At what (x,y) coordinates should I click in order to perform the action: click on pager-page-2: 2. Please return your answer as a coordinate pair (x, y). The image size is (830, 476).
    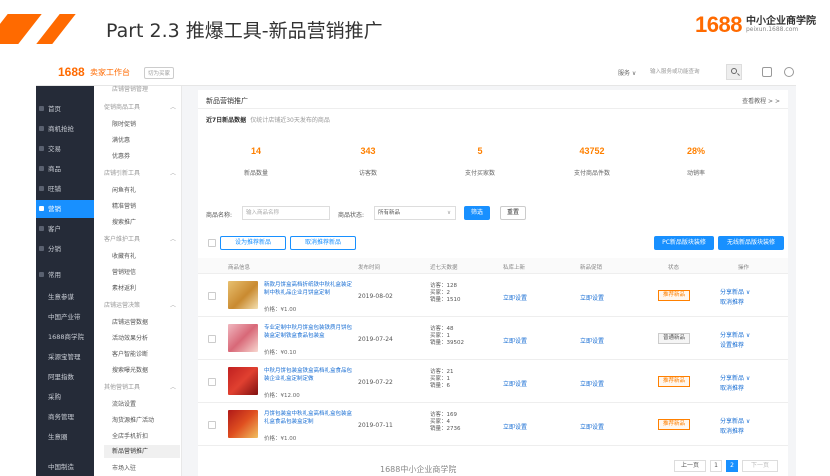
    Looking at the image, I should click on (732, 466).